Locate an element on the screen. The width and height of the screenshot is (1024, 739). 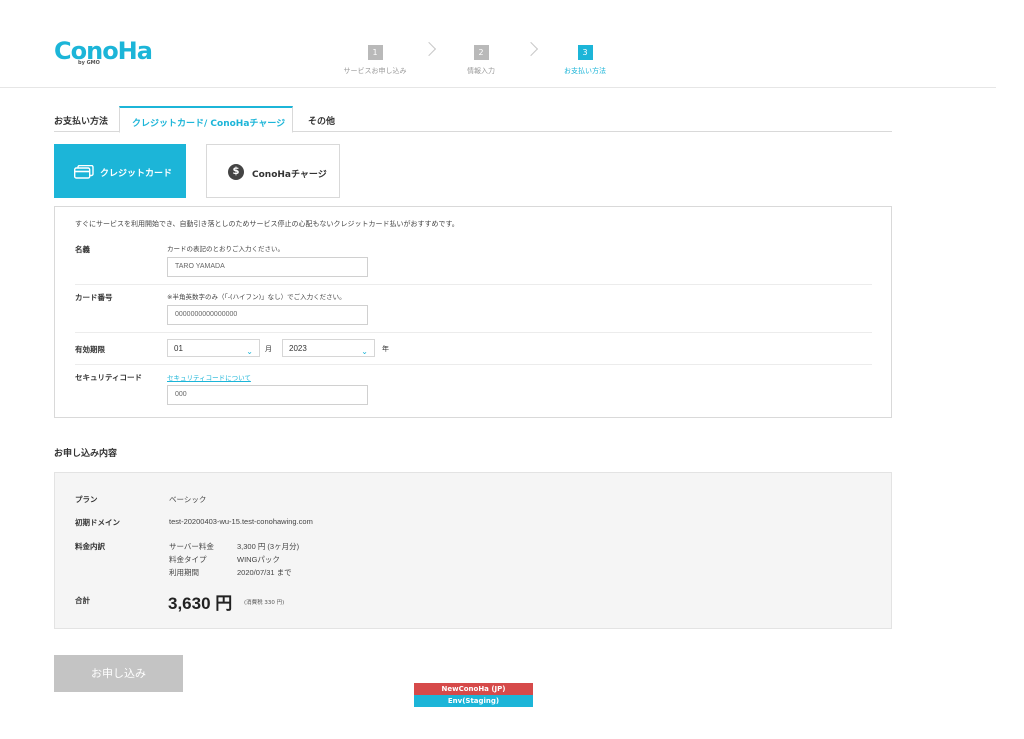
environment-badge: NewConoHa (JP) Env(Staging) is located at coordinates (473, 695).